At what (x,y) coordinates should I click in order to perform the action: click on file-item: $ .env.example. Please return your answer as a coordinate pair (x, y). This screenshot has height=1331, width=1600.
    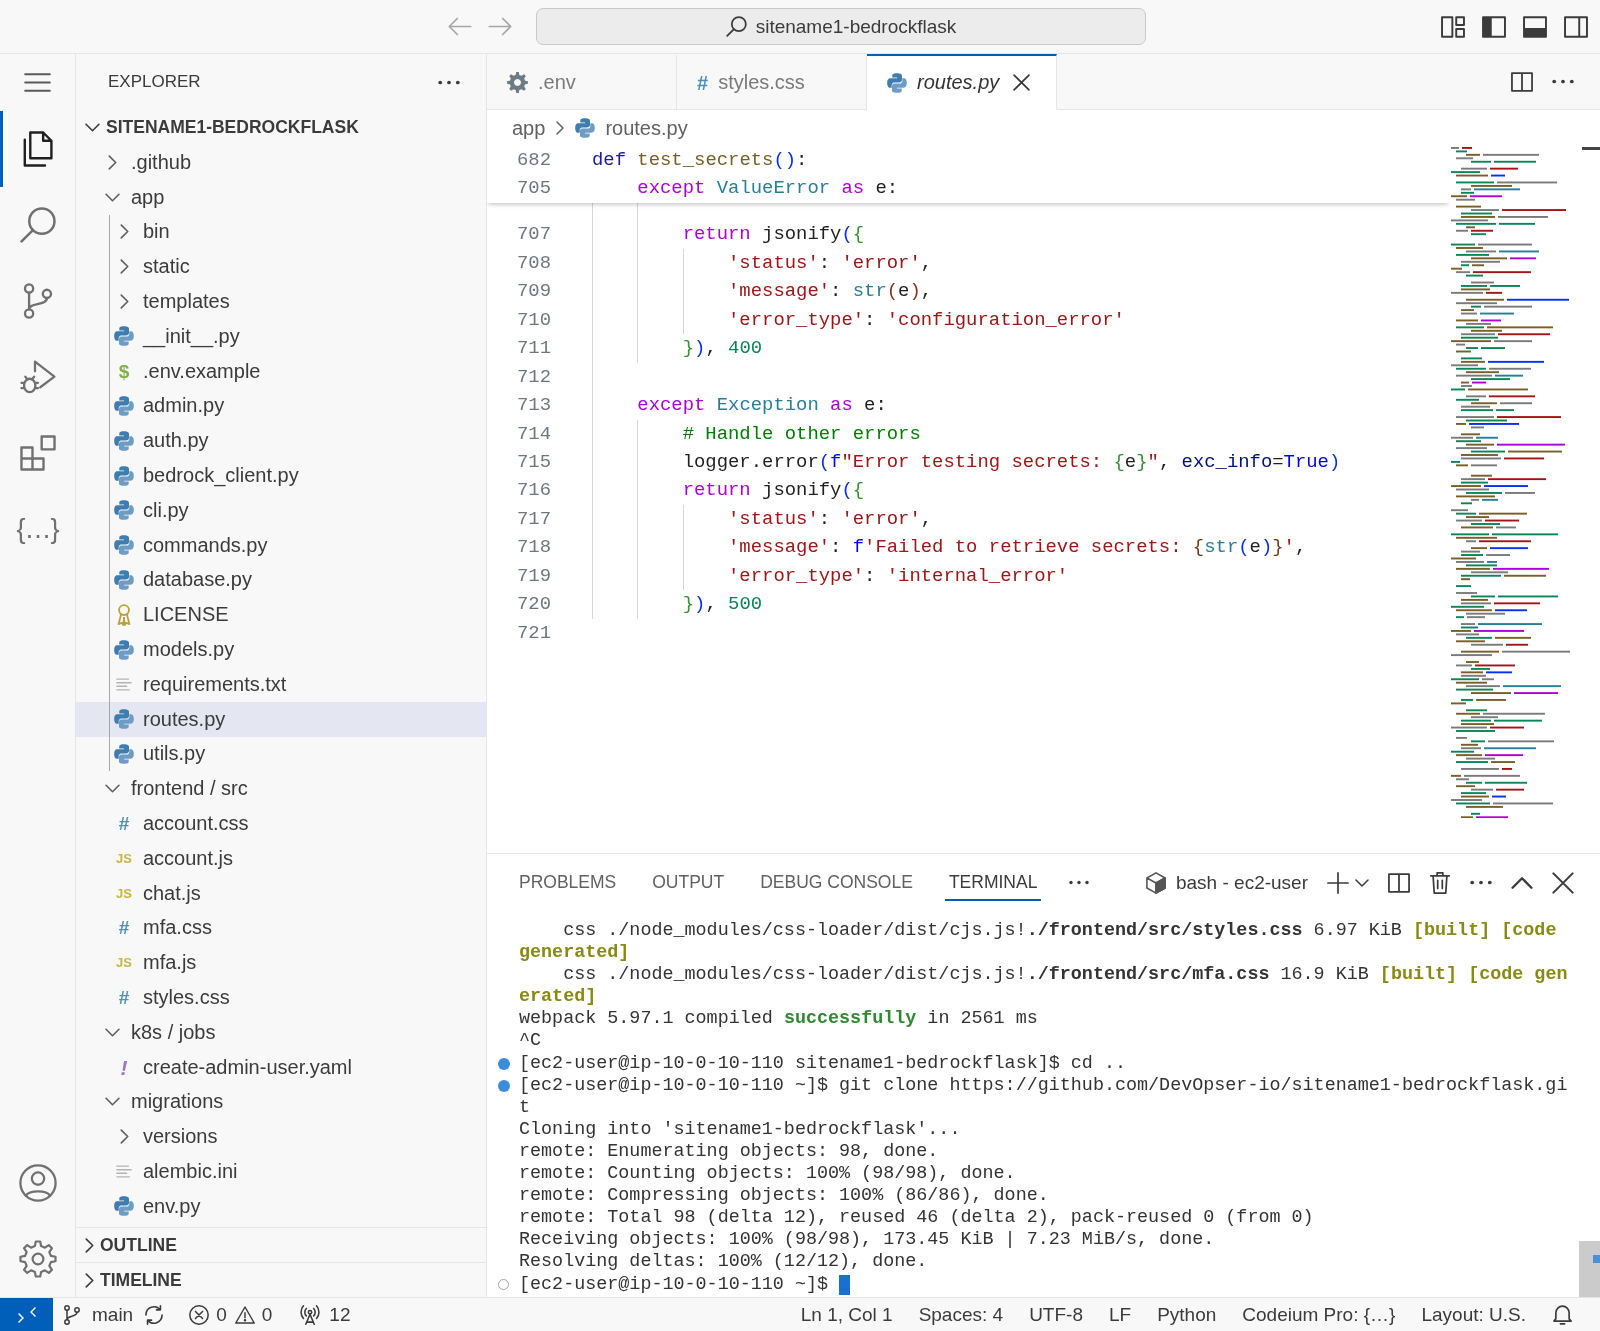
    Looking at the image, I should click on (281, 371).